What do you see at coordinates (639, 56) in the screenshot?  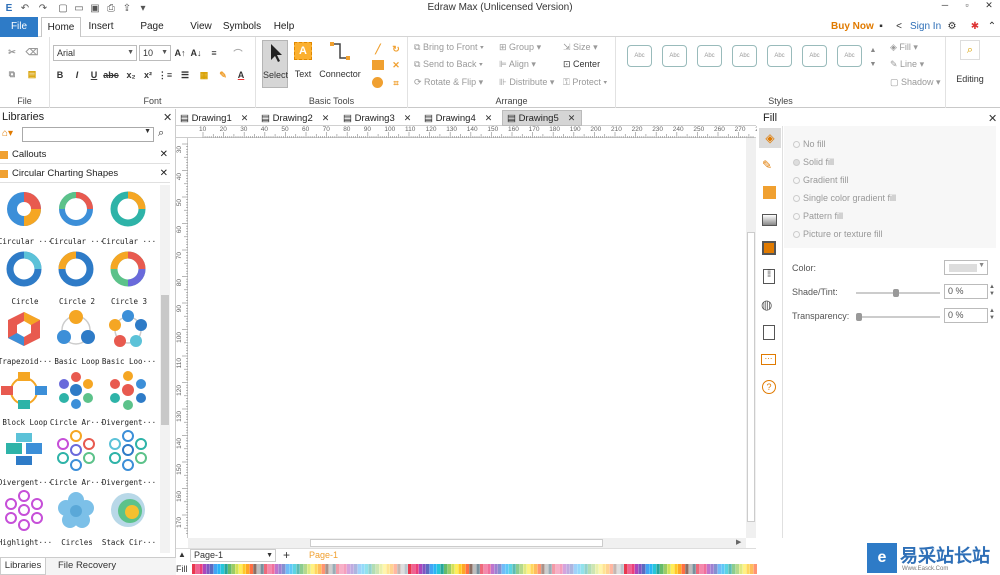 I see `style-preset-1: Abc` at bounding box center [639, 56].